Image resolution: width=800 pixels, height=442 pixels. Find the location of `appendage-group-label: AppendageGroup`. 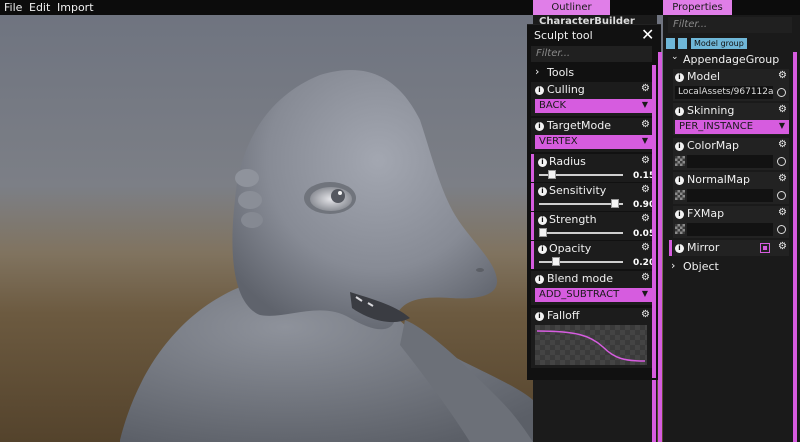

appendage-group-label: AppendageGroup is located at coordinates (731, 59).